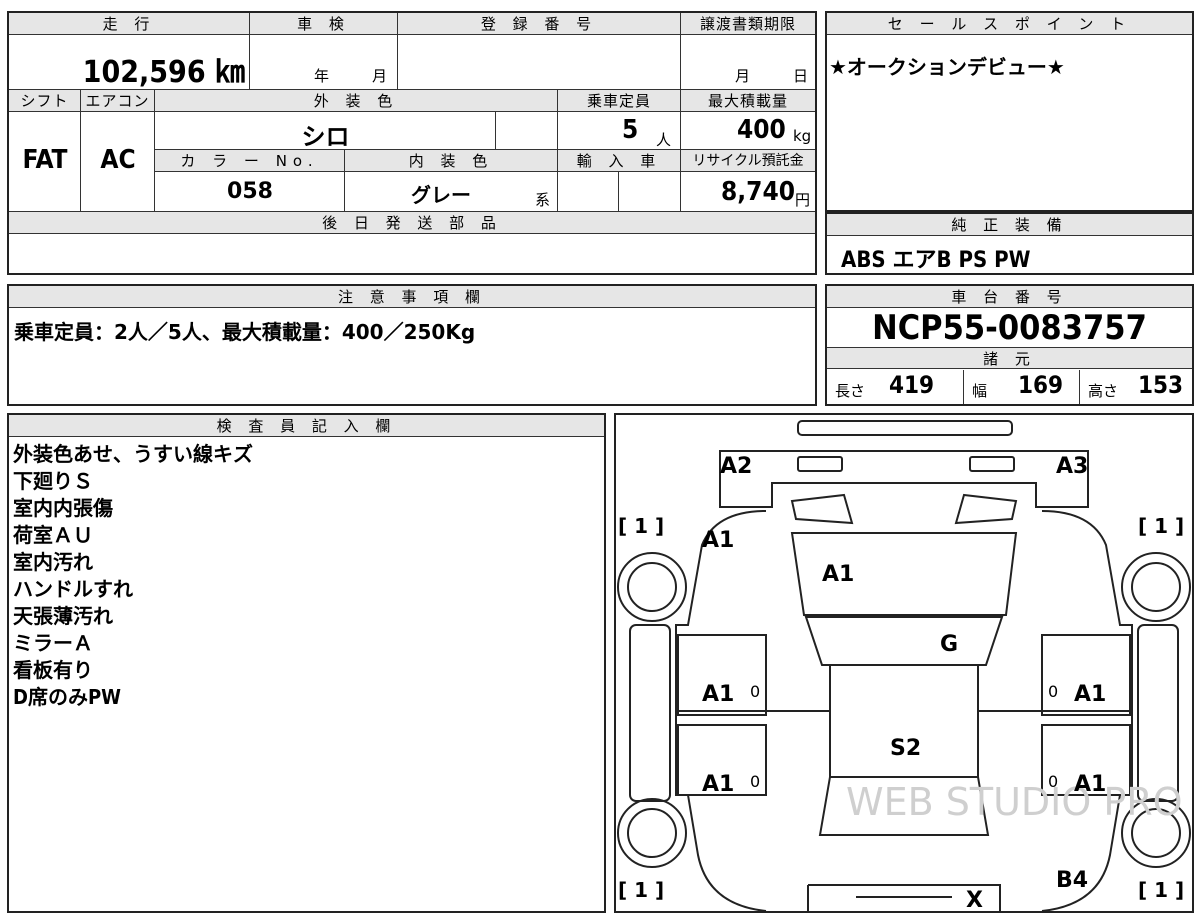 The width and height of the screenshot is (1200, 913). Describe the element at coordinates (1090, 694) in the screenshot. I see `mark-front-right-door: A1` at that location.